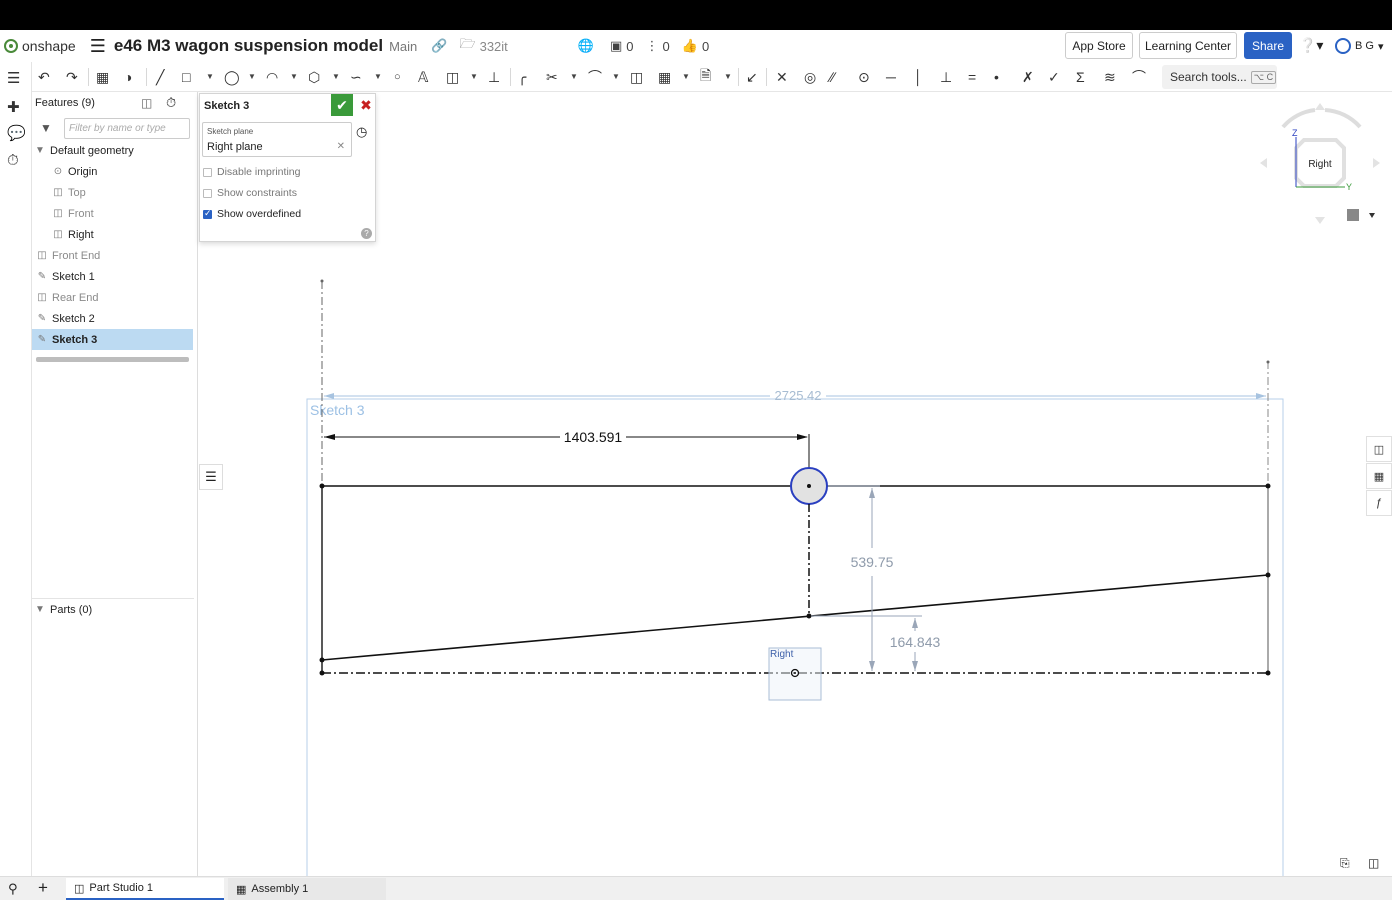 This screenshot has height=900, width=1392. Describe the element at coordinates (1345, 863) in the screenshot. I see `measure-icon: ⎘` at that location.